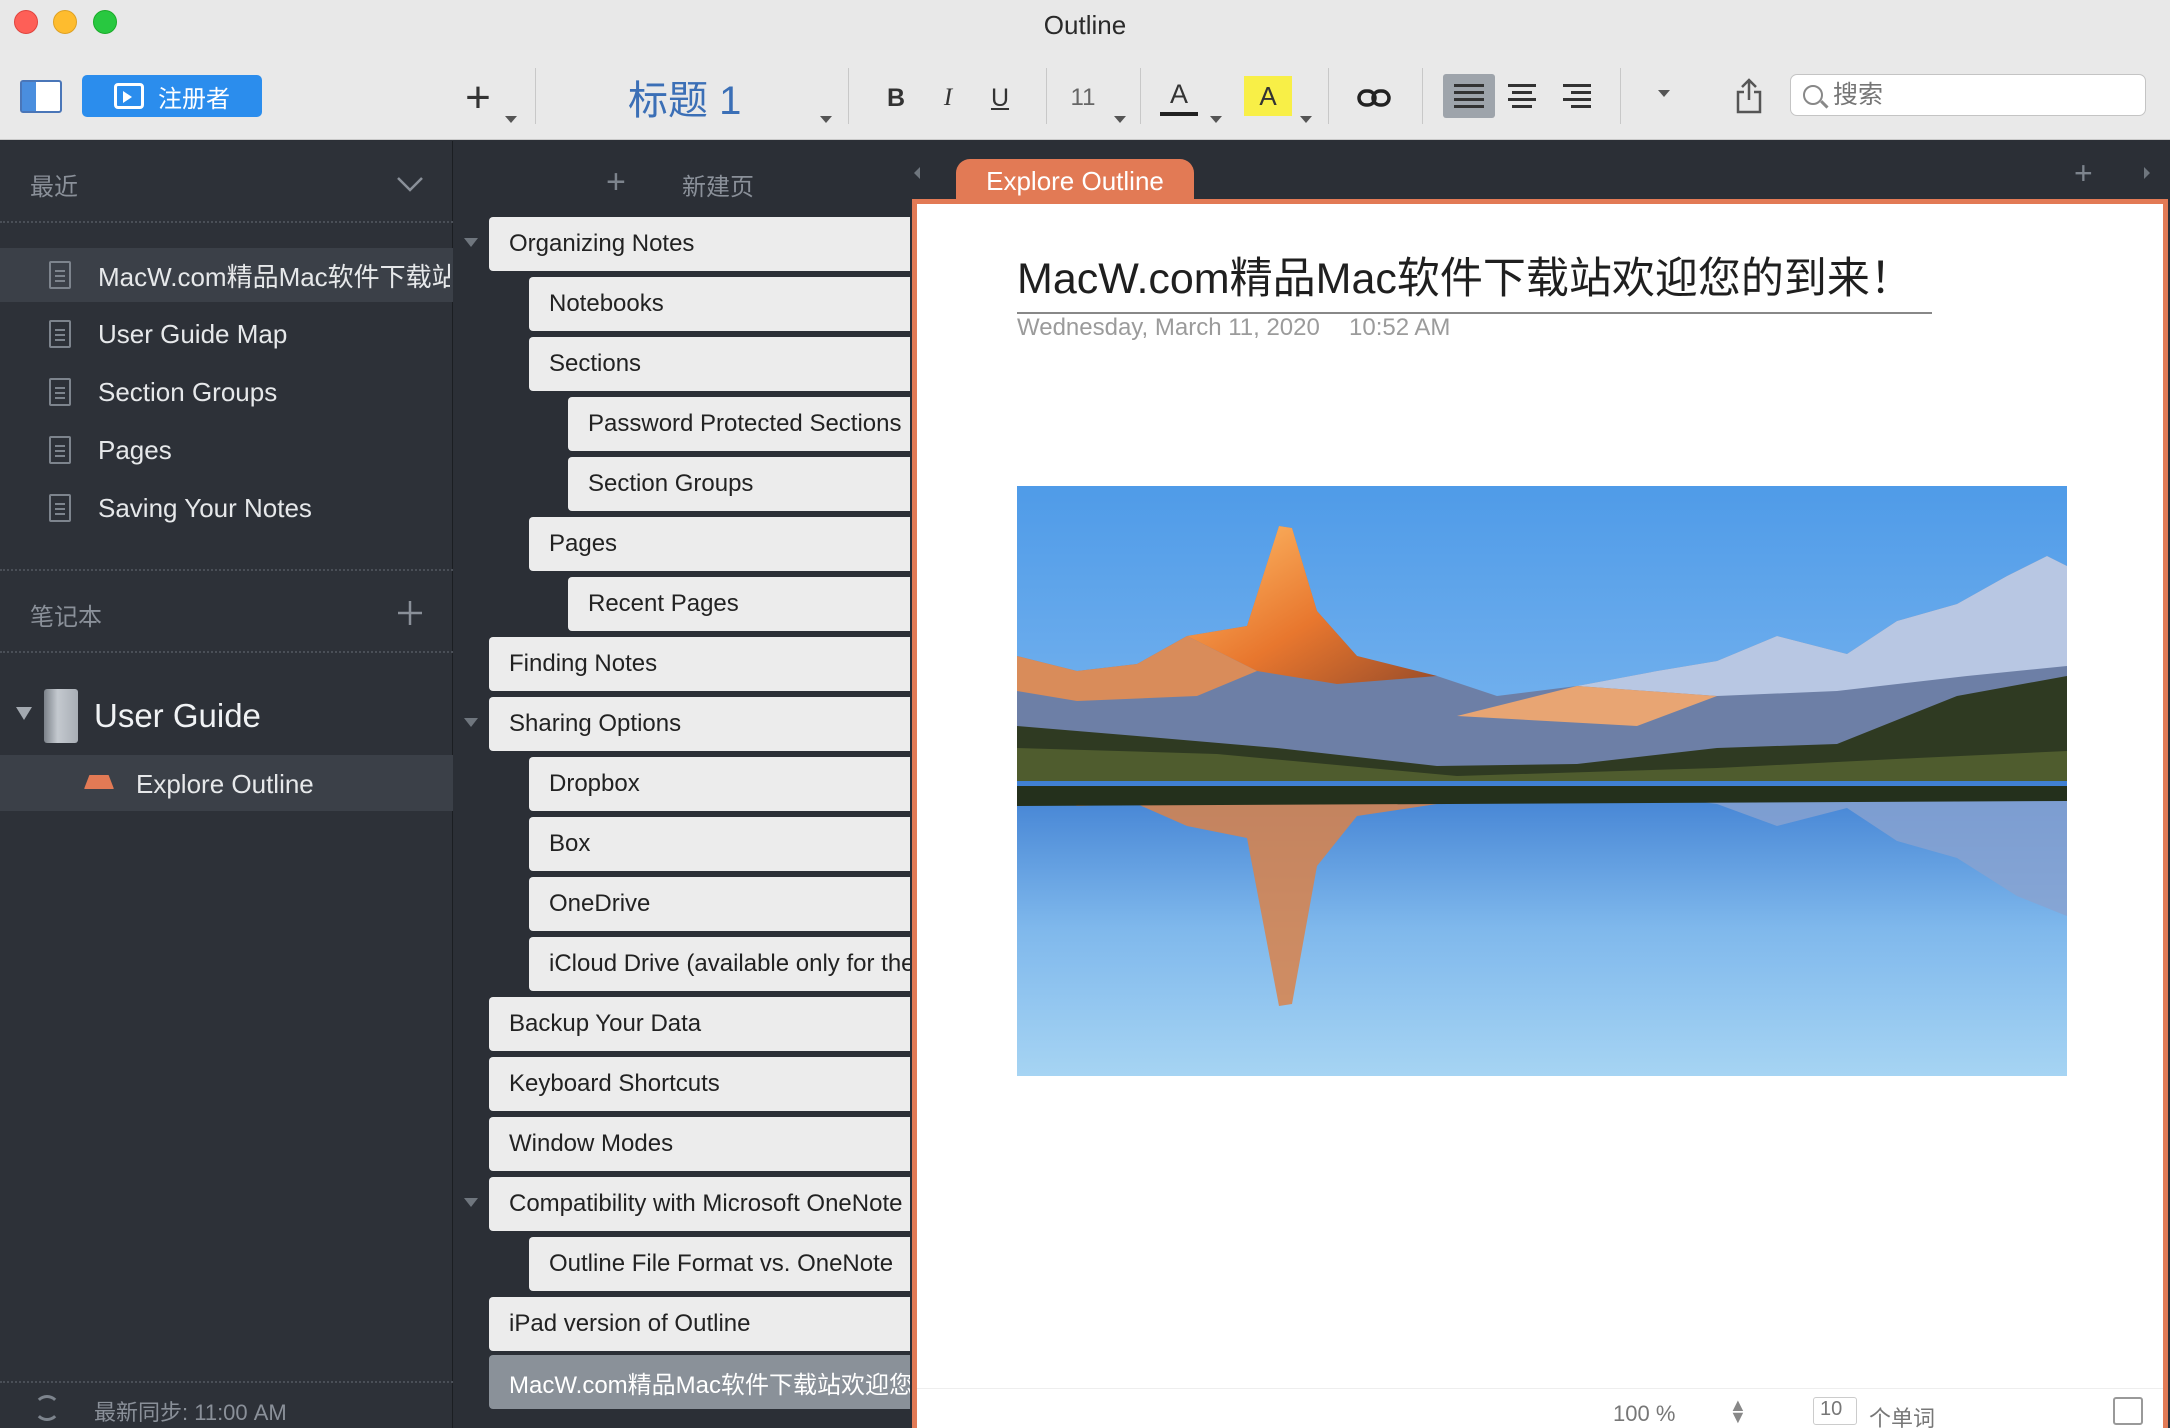 Image resolution: width=2170 pixels, height=1428 pixels. Describe the element at coordinates (1000, 98) in the screenshot. I see `underline-button: U` at that location.